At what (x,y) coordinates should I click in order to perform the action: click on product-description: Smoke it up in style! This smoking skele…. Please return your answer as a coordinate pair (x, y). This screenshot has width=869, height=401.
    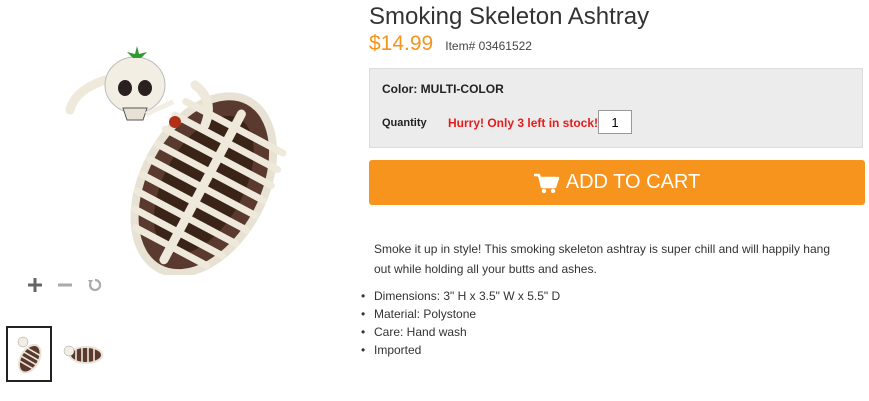
    Looking at the image, I should click on (602, 259).